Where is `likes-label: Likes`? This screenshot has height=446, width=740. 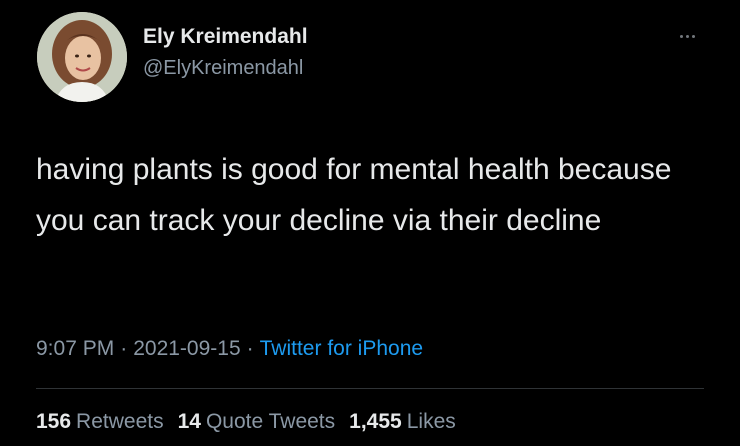
likes-label: Likes is located at coordinates (431, 421).